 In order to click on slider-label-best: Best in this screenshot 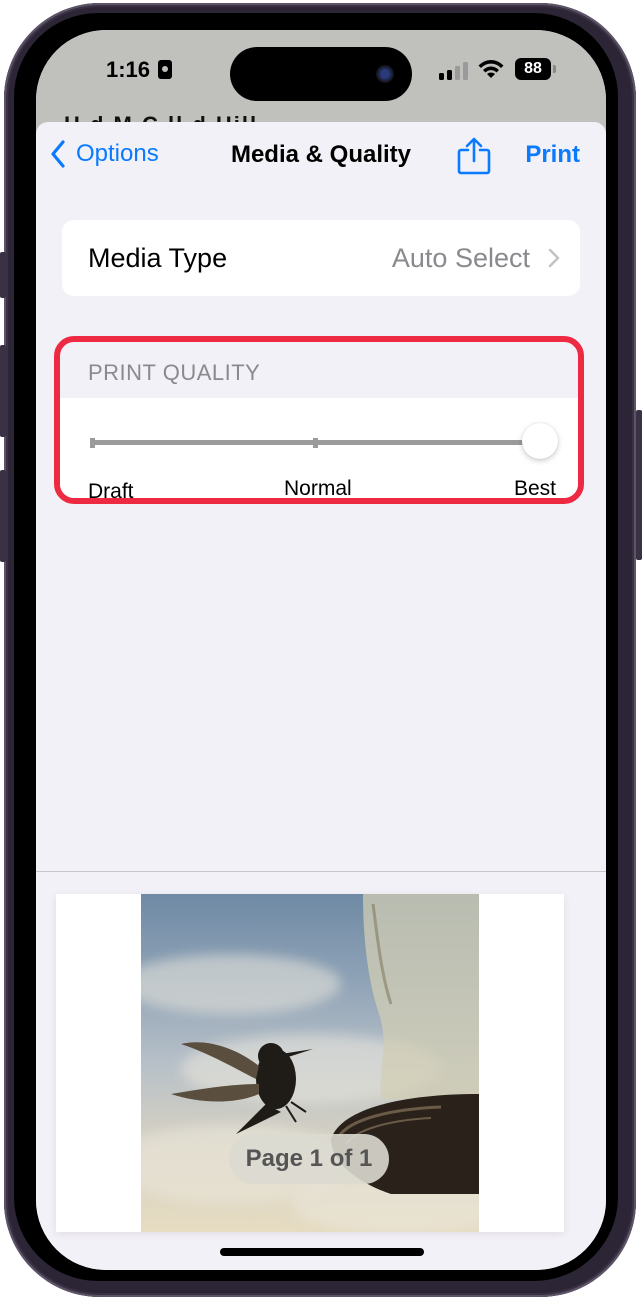, I will do `click(534, 488)`.